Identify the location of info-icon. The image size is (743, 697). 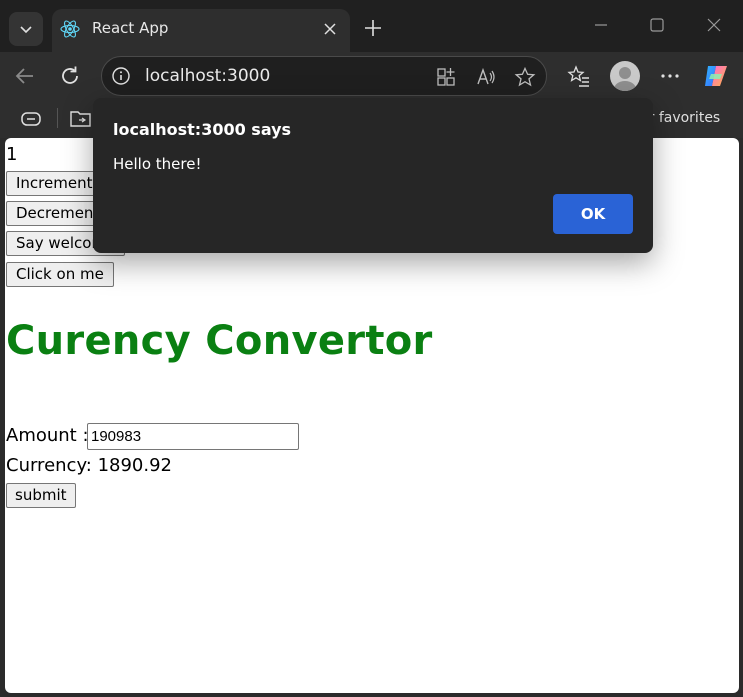
(121, 76).